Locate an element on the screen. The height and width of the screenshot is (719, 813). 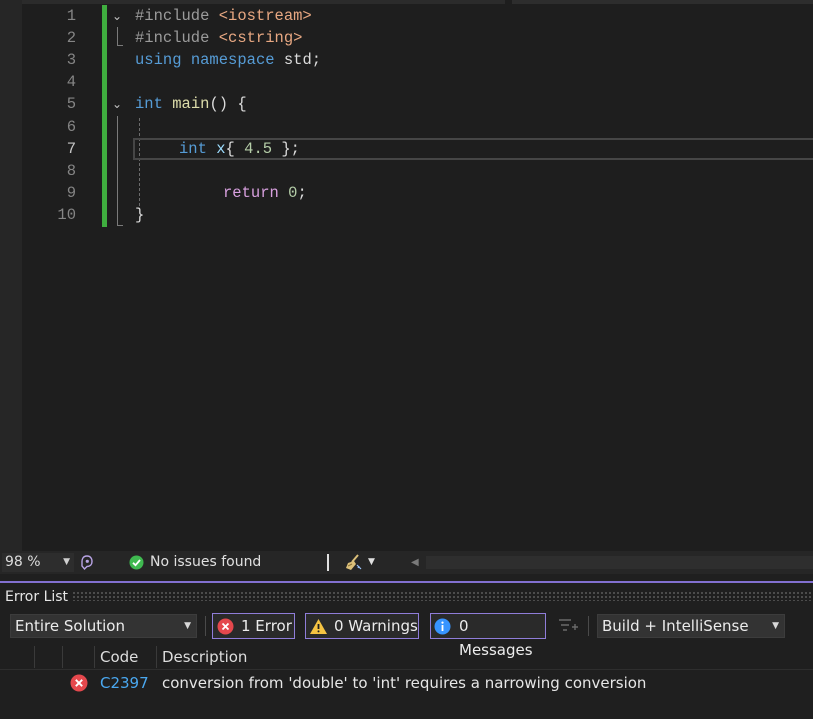
scope-value: Entire Solution is located at coordinates (70, 626).